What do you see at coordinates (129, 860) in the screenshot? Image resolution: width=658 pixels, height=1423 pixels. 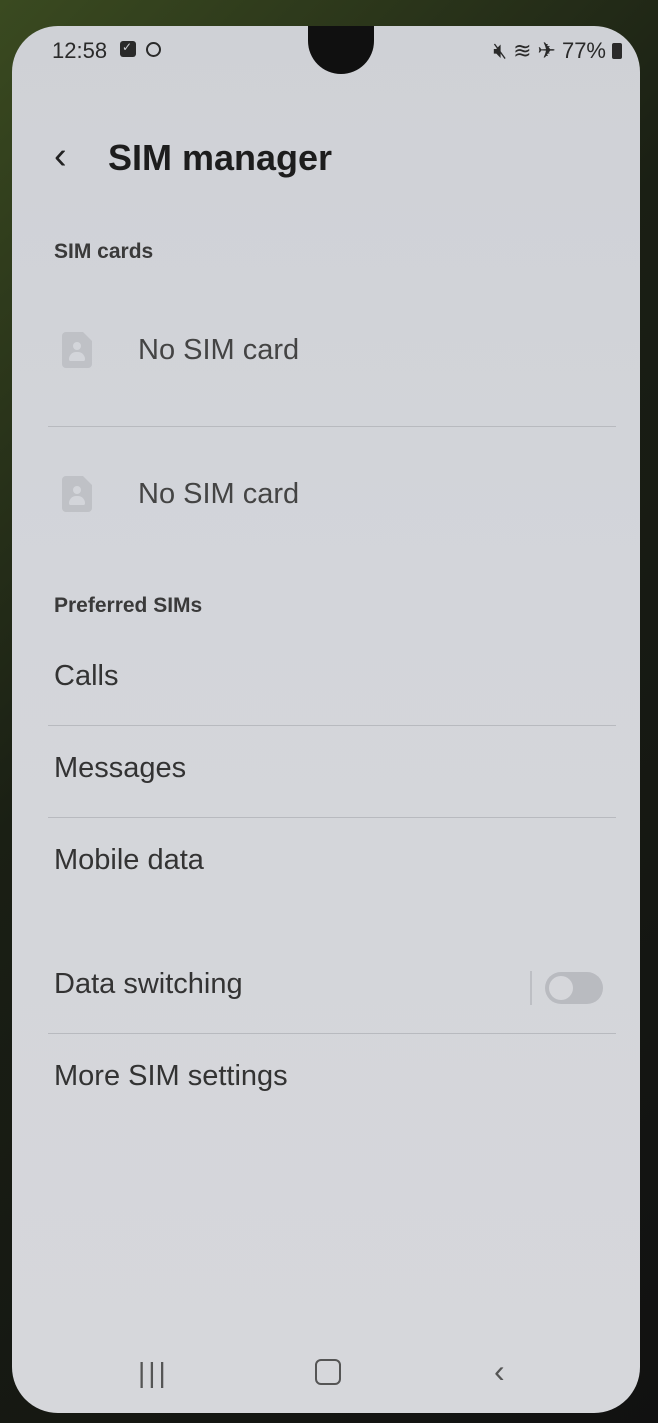 I see `mobile-data-item: Mobile data` at bounding box center [129, 860].